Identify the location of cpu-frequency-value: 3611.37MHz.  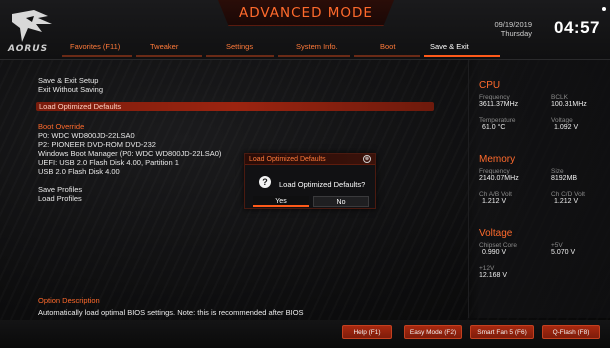
(499, 104).